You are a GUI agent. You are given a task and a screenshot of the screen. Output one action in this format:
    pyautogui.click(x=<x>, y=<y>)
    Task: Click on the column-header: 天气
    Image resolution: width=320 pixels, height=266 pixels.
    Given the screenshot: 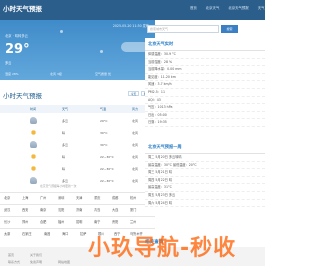 What is the action you would take?
    pyautogui.click(x=65, y=109)
    